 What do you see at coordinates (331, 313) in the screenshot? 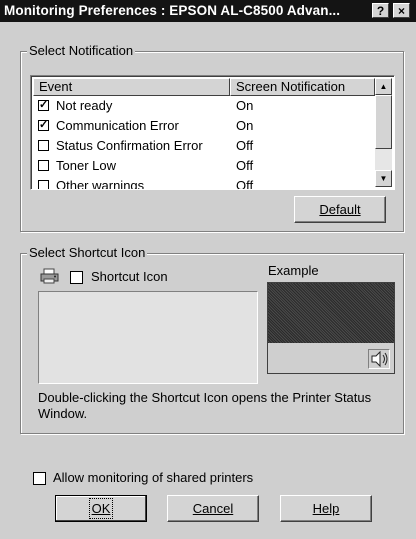
I see `example-desktop` at bounding box center [331, 313].